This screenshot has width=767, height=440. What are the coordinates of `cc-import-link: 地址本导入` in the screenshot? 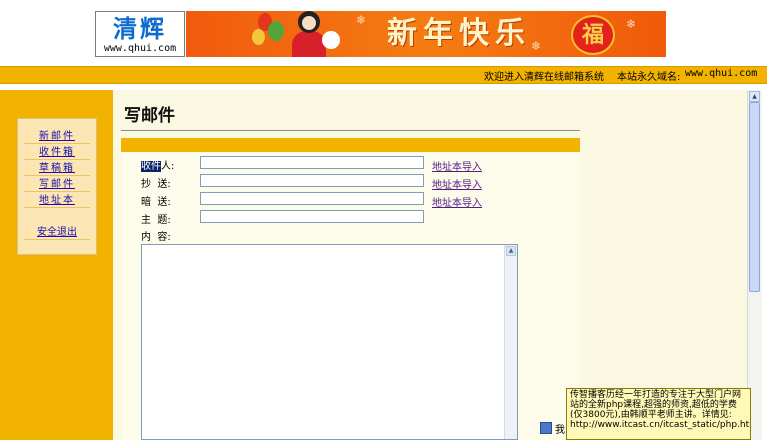 It's located at (457, 183).